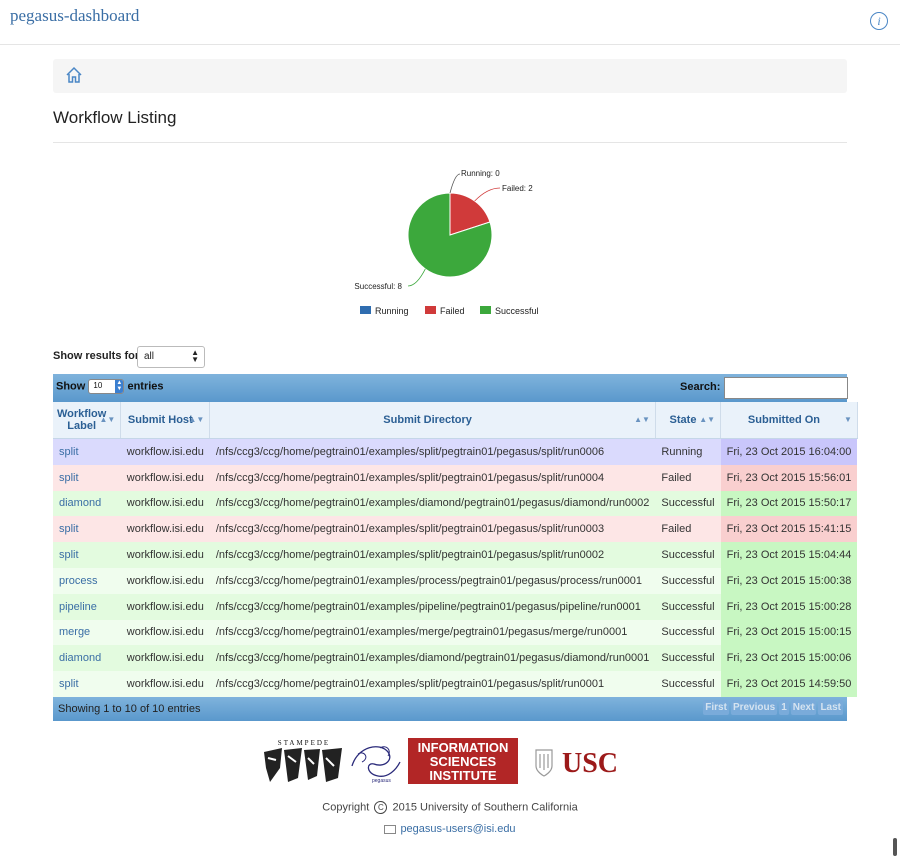 This screenshot has width=900, height=859. Describe the element at coordinates (78, 581) in the screenshot. I see `workflow-link: process` at that location.